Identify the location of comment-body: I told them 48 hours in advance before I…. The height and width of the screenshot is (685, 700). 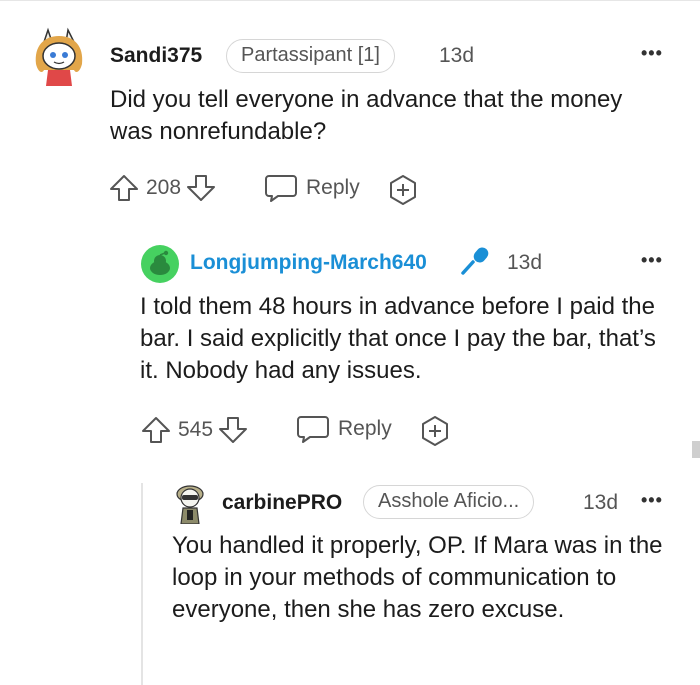
(398, 338).